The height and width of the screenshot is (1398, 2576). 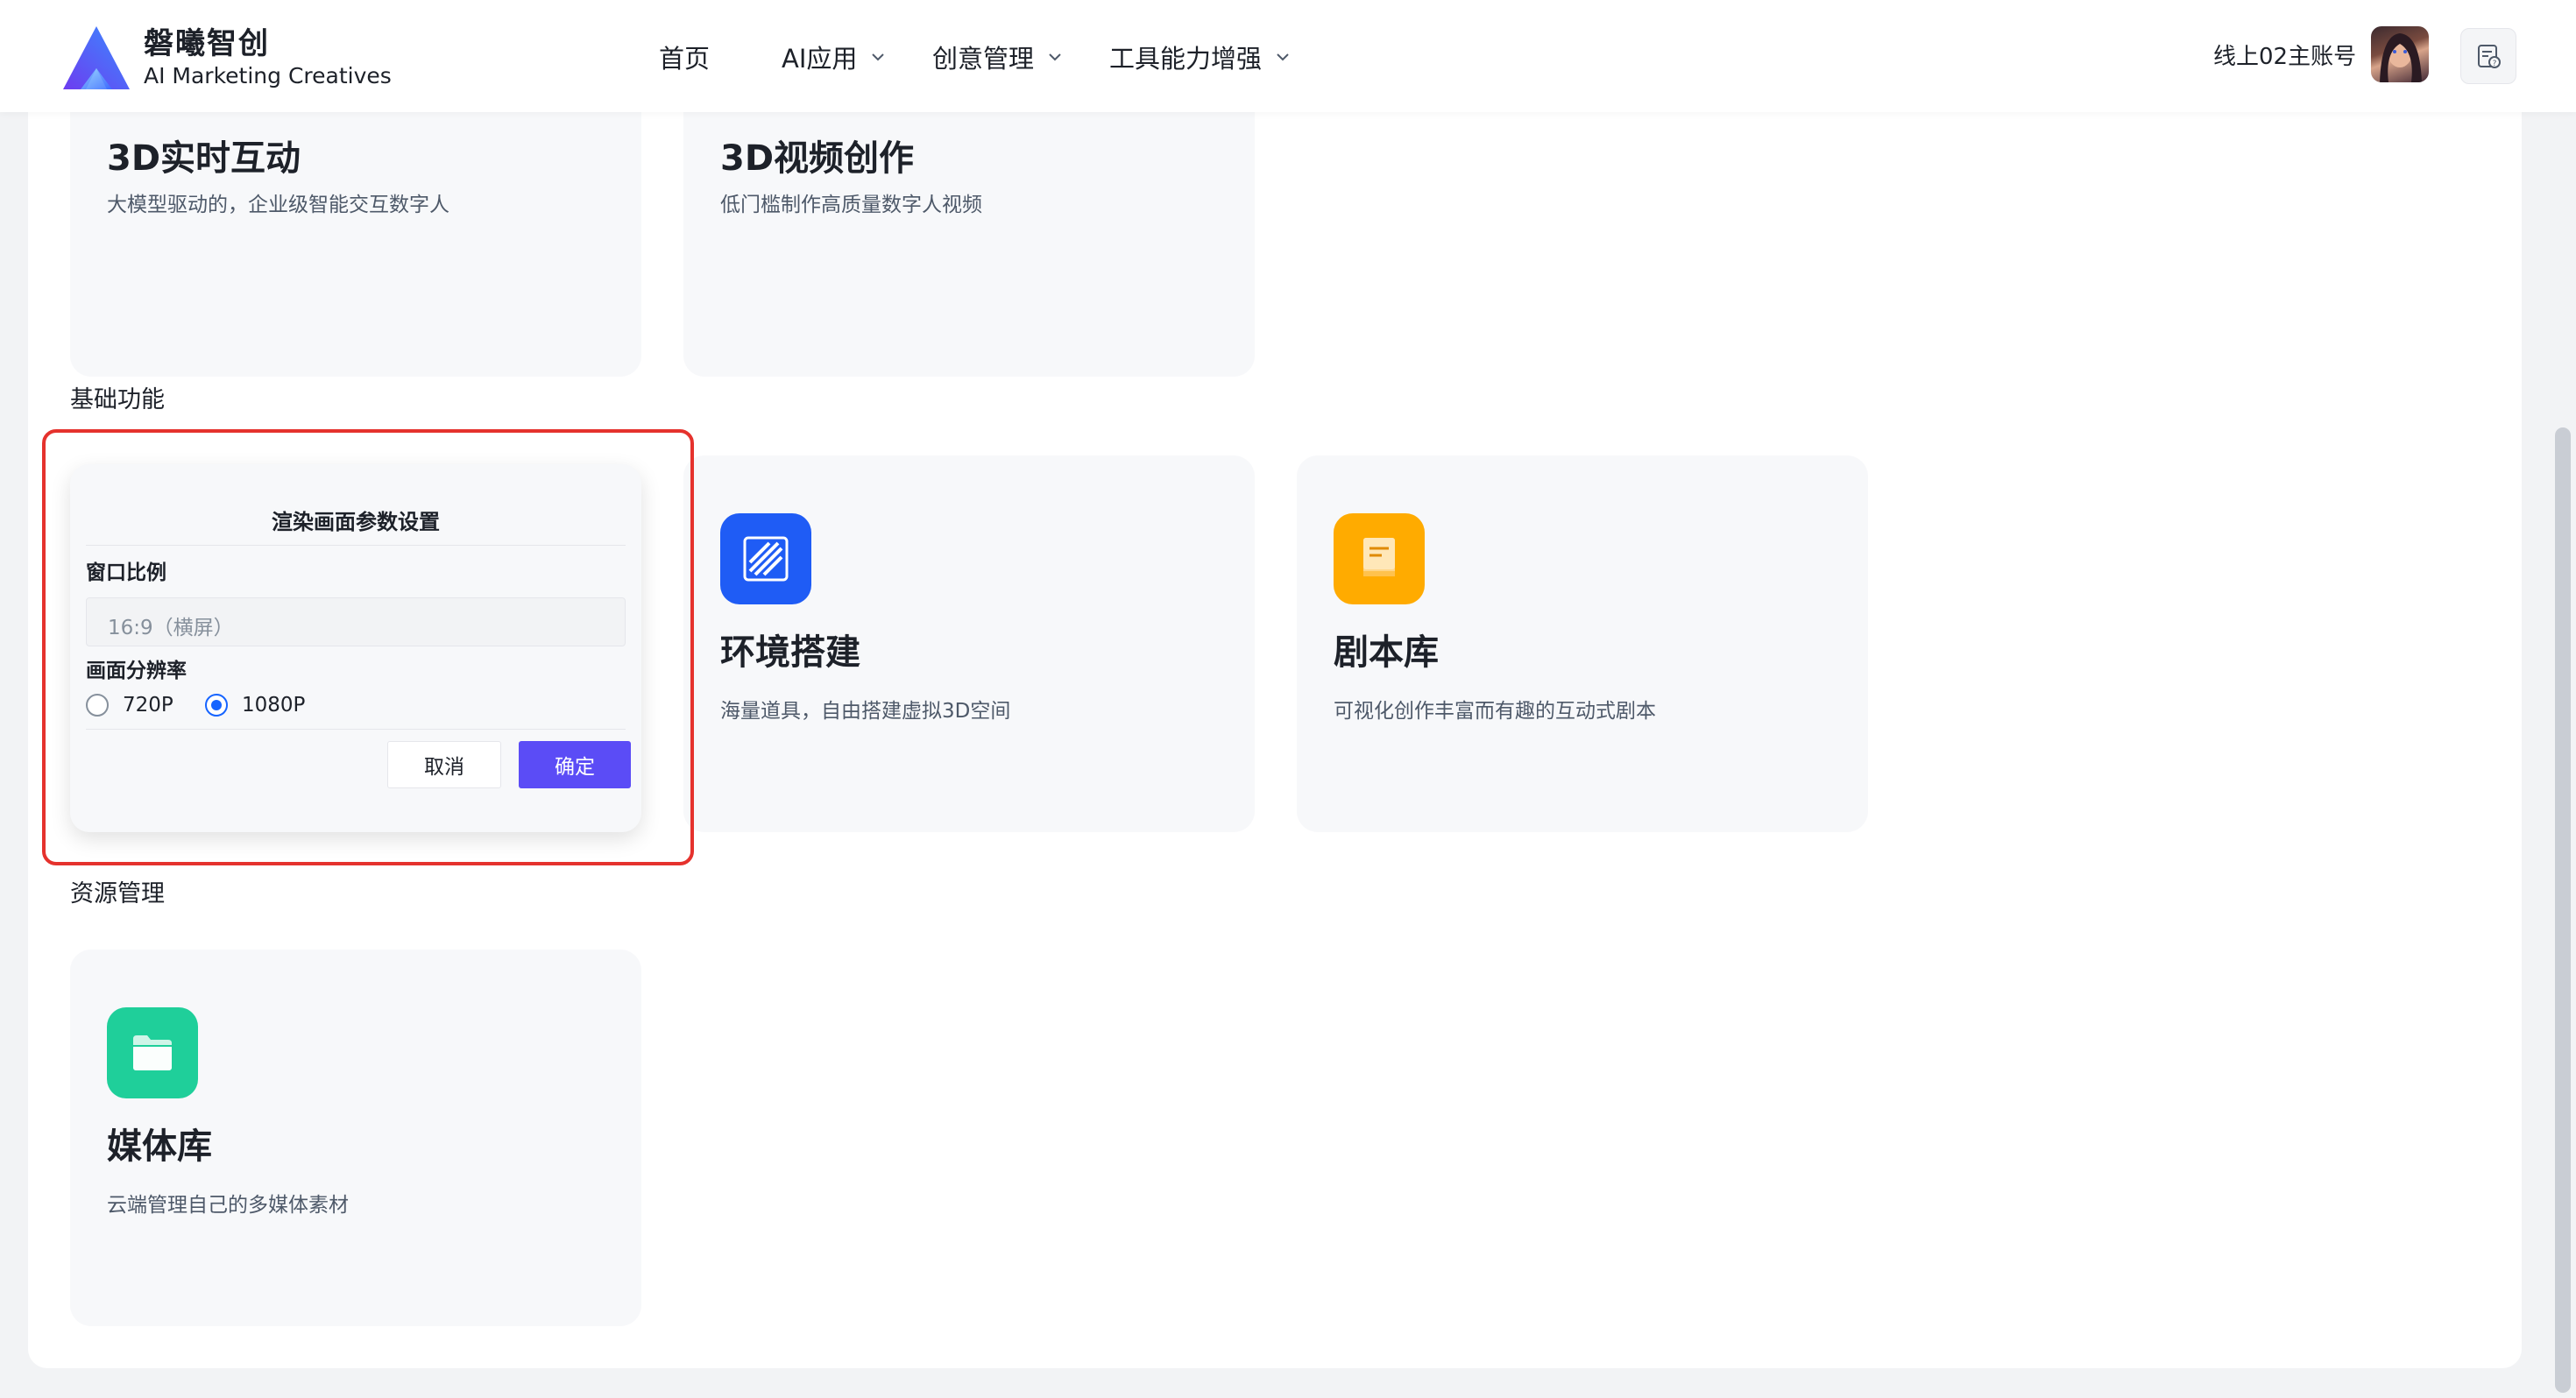 I want to click on card-description: 云端管理自己的多媒体素材, so click(x=228, y=1205).